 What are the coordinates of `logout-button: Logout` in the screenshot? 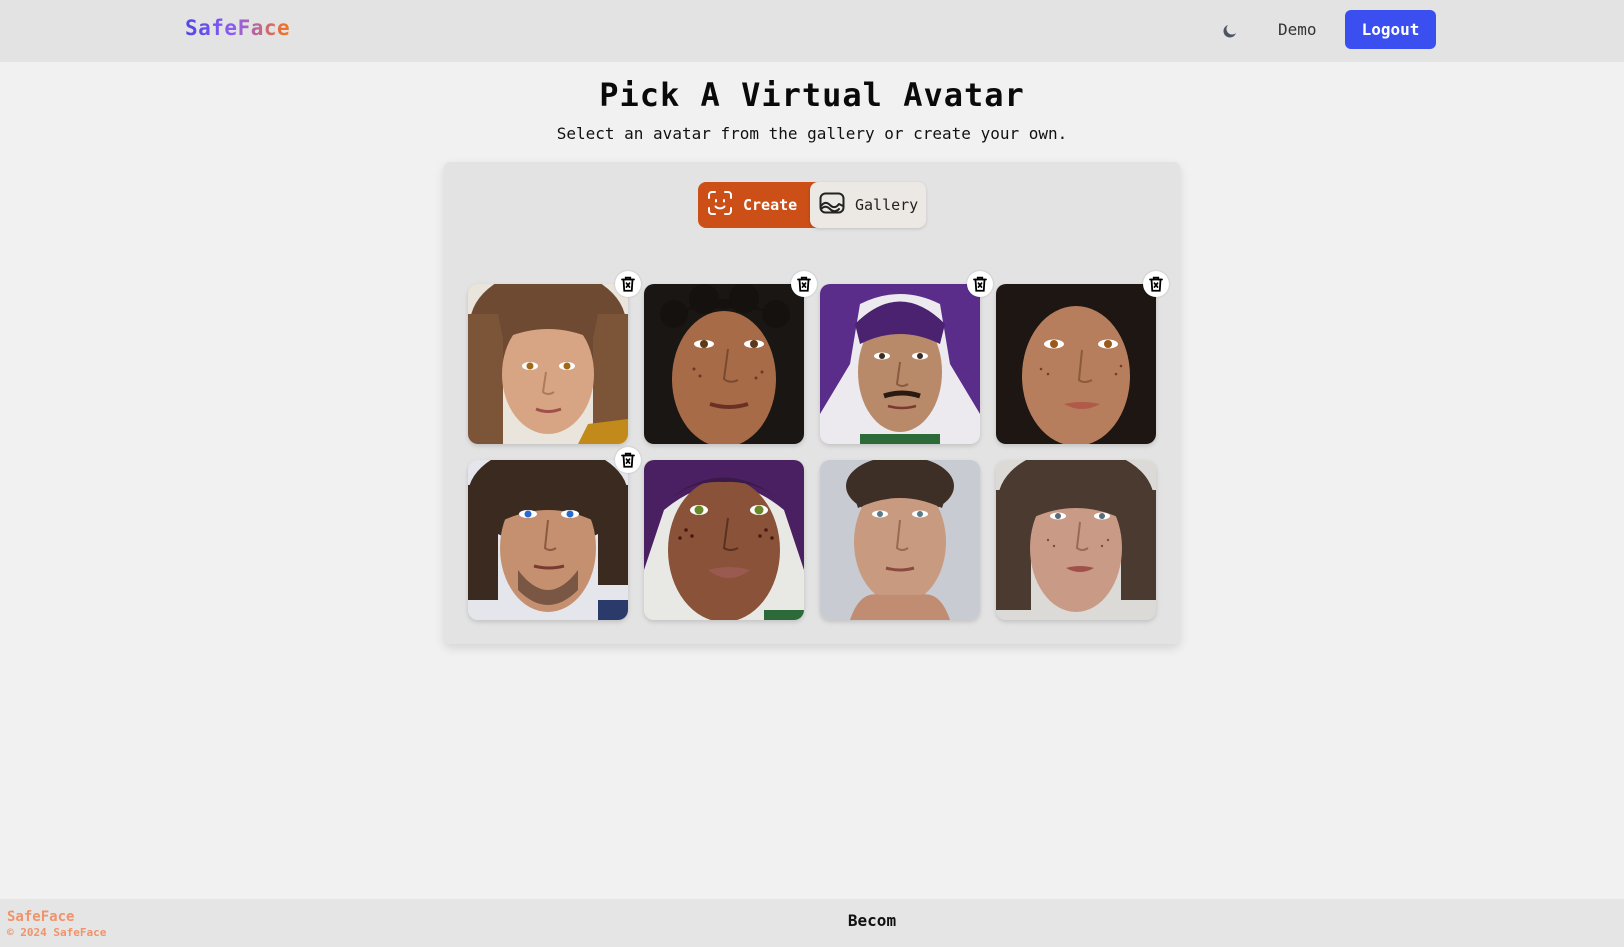 It's located at (1390, 29).